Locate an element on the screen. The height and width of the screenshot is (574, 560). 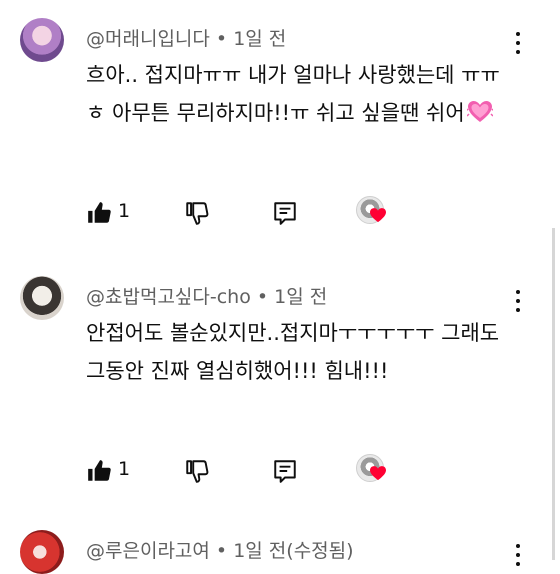
comment-meta: @루은이라고여 • 1일 전(수정됨) is located at coordinates (220, 549).